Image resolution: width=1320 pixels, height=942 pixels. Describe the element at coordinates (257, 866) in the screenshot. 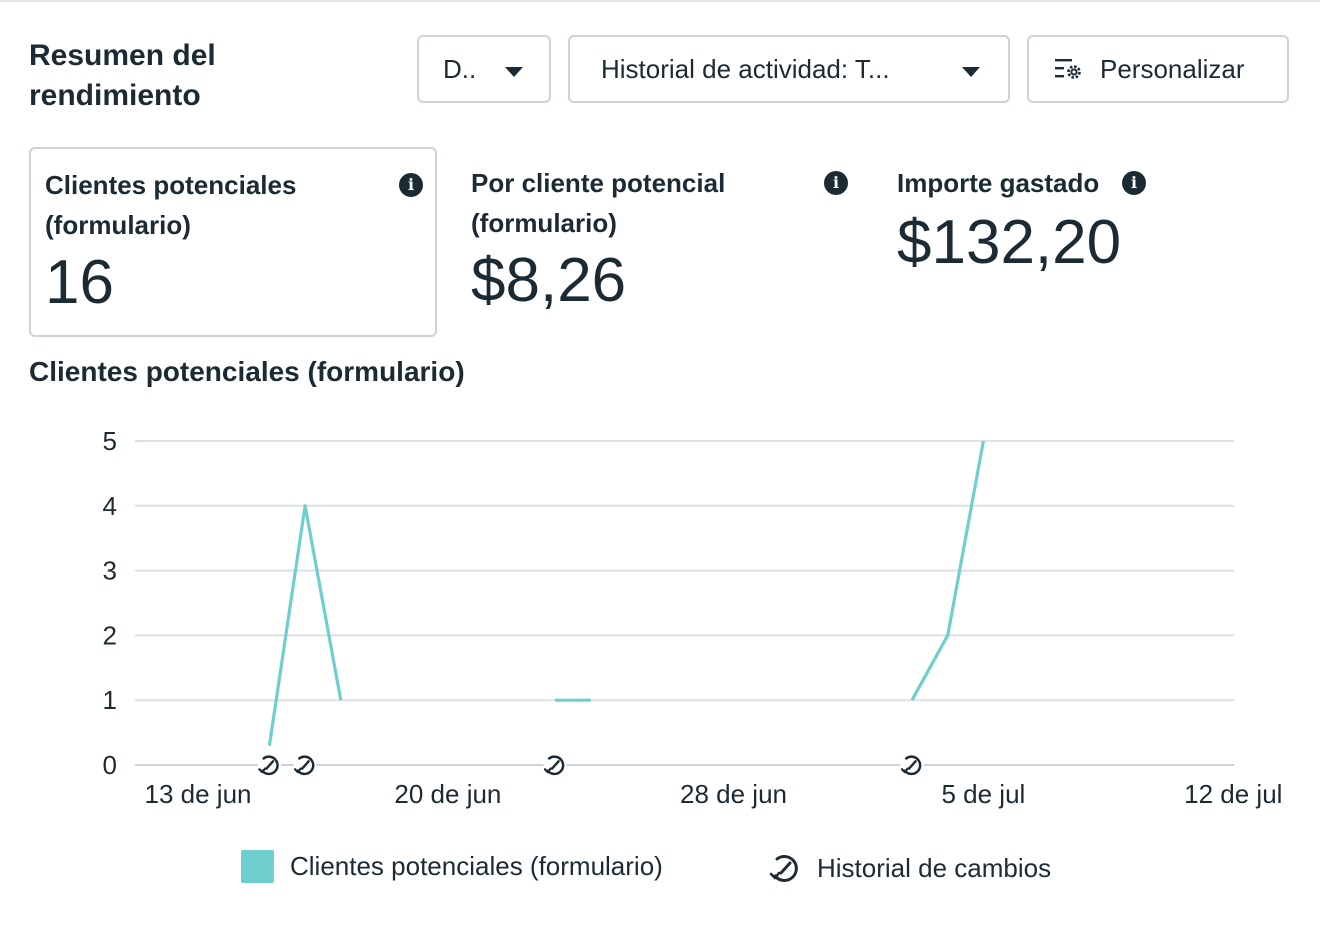

I see `legend-swatch` at that location.